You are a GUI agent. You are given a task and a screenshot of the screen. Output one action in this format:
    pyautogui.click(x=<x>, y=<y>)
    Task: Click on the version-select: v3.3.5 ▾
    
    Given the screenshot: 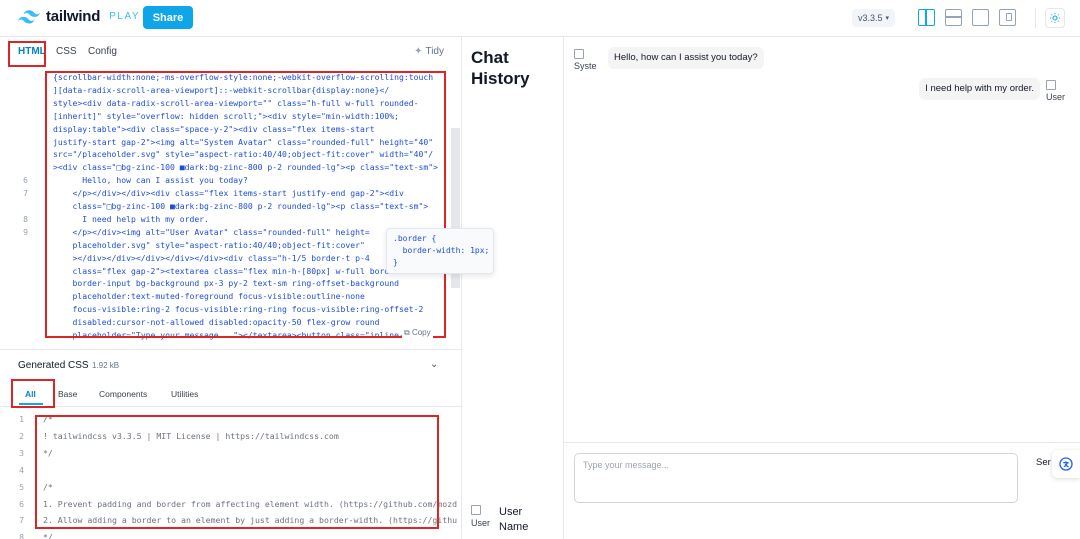 What is the action you would take?
    pyautogui.click(x=874, y=18)
    